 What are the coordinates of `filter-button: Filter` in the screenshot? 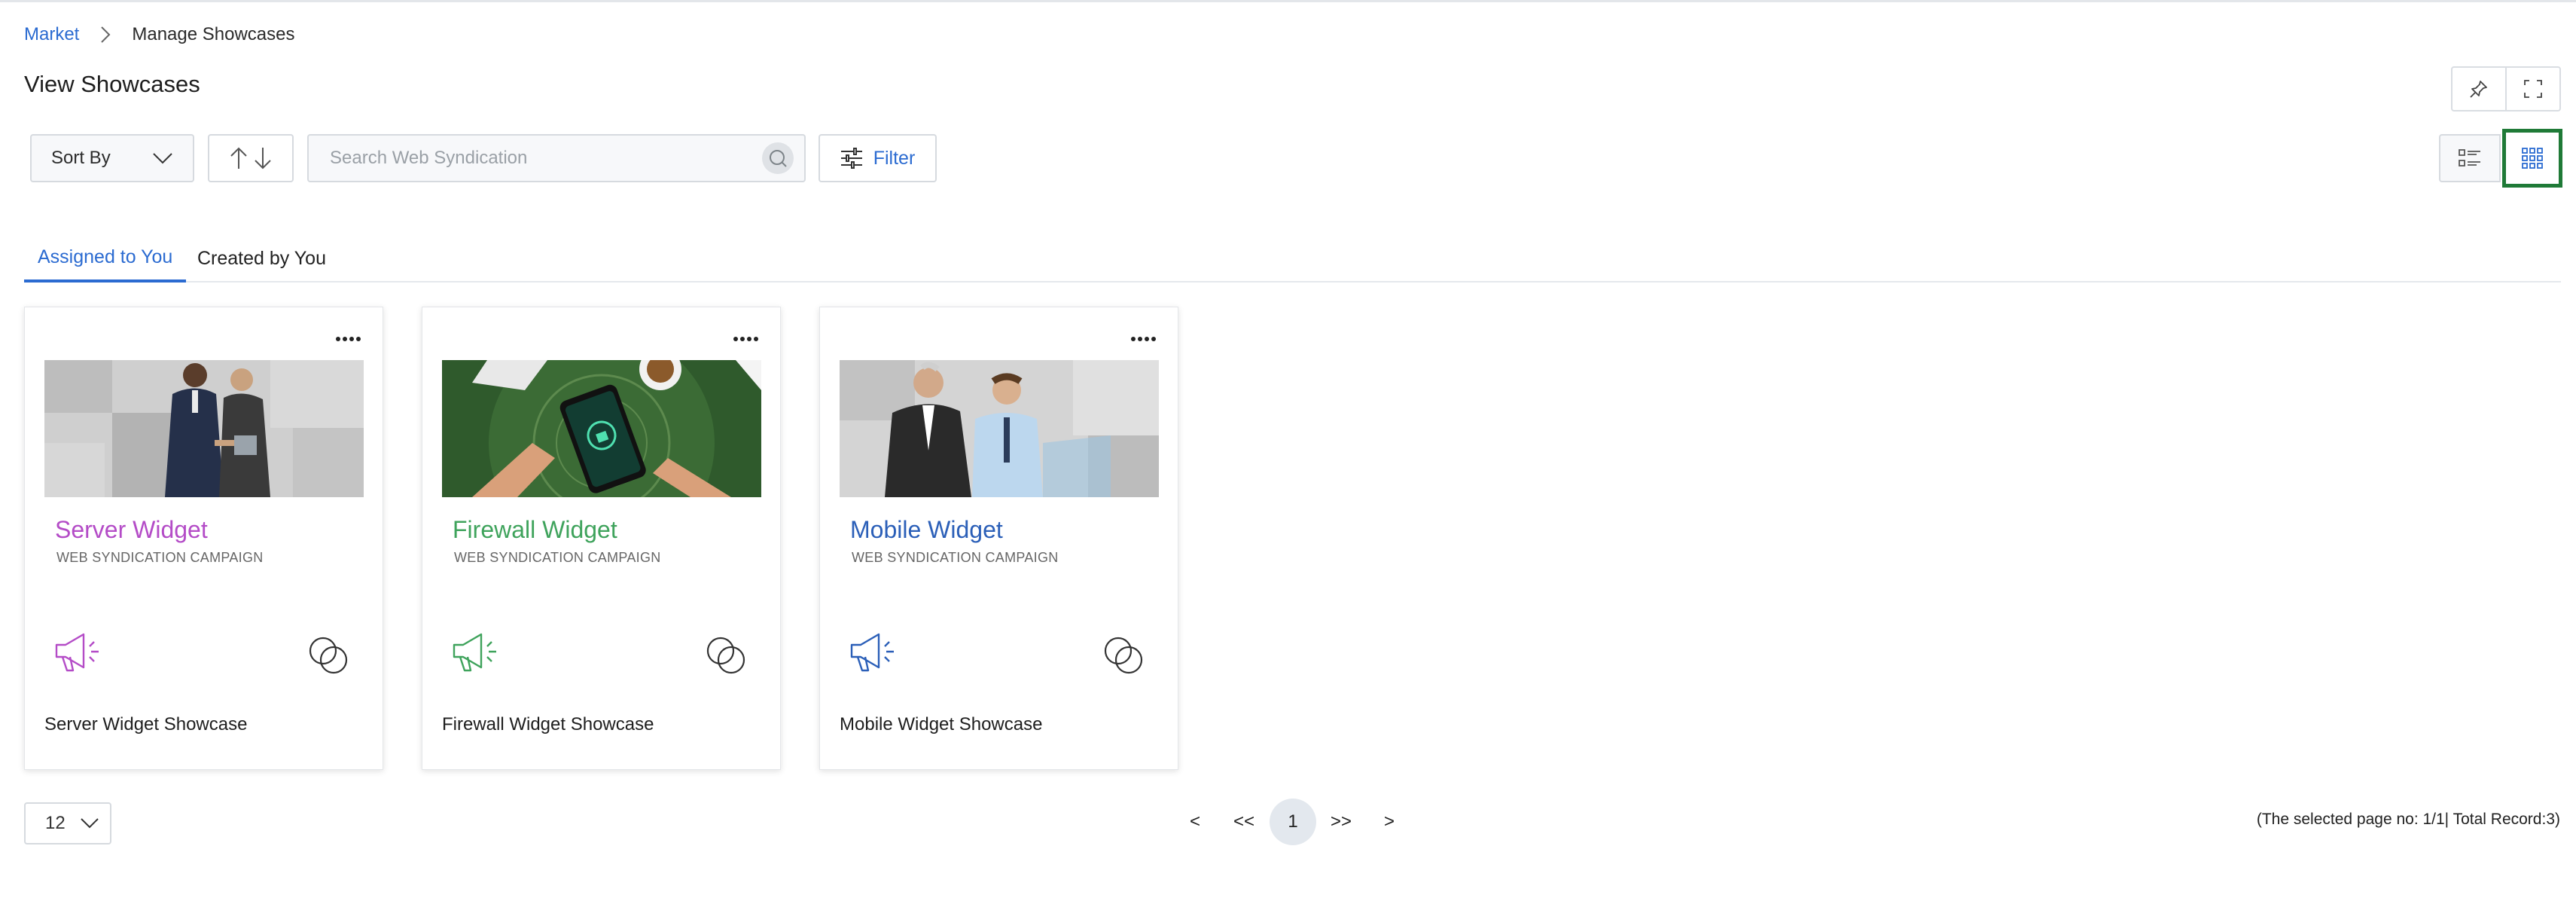 It's located at (878, 158).